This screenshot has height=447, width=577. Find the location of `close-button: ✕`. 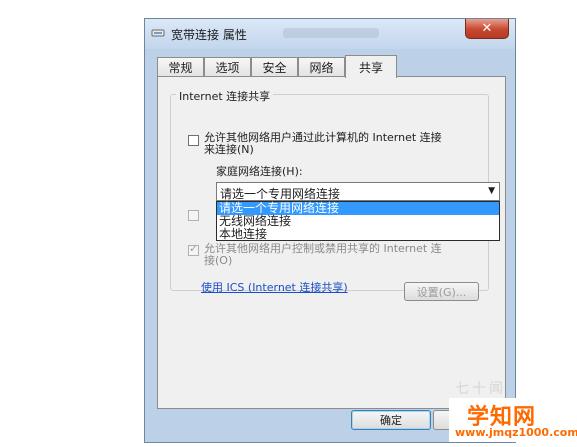

close-button: ✕ is located at coordinates (487, 29).